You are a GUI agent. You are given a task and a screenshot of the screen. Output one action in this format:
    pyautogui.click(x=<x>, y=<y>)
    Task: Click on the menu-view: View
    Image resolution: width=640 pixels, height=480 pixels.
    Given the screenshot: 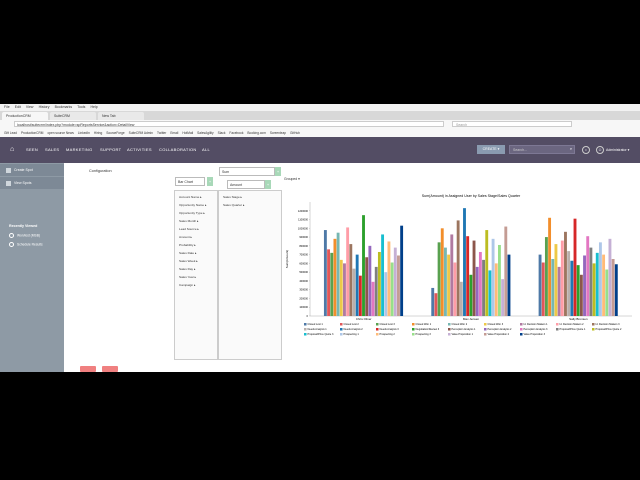 What is the action you would take?
    pyautogui.click(x=30, y=107)
    